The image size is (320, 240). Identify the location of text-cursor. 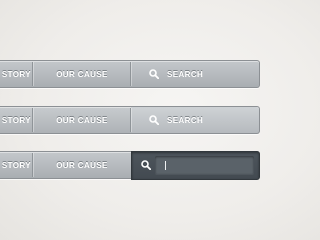
(165, 165).